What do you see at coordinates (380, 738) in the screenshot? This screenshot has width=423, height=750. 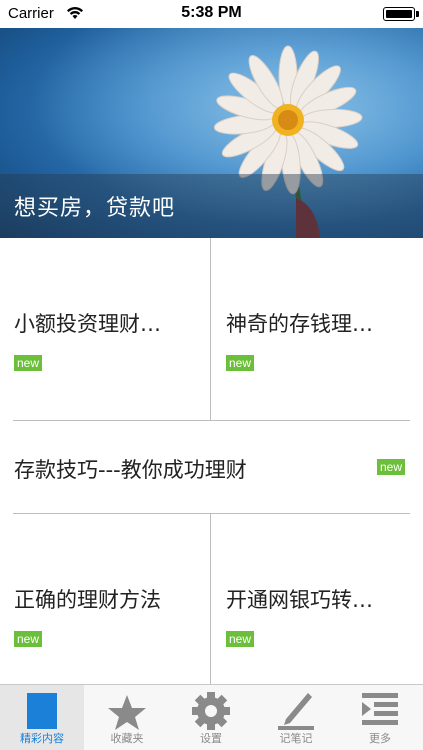 I see `tab-label: 更多` at bounding box center [380, 738].